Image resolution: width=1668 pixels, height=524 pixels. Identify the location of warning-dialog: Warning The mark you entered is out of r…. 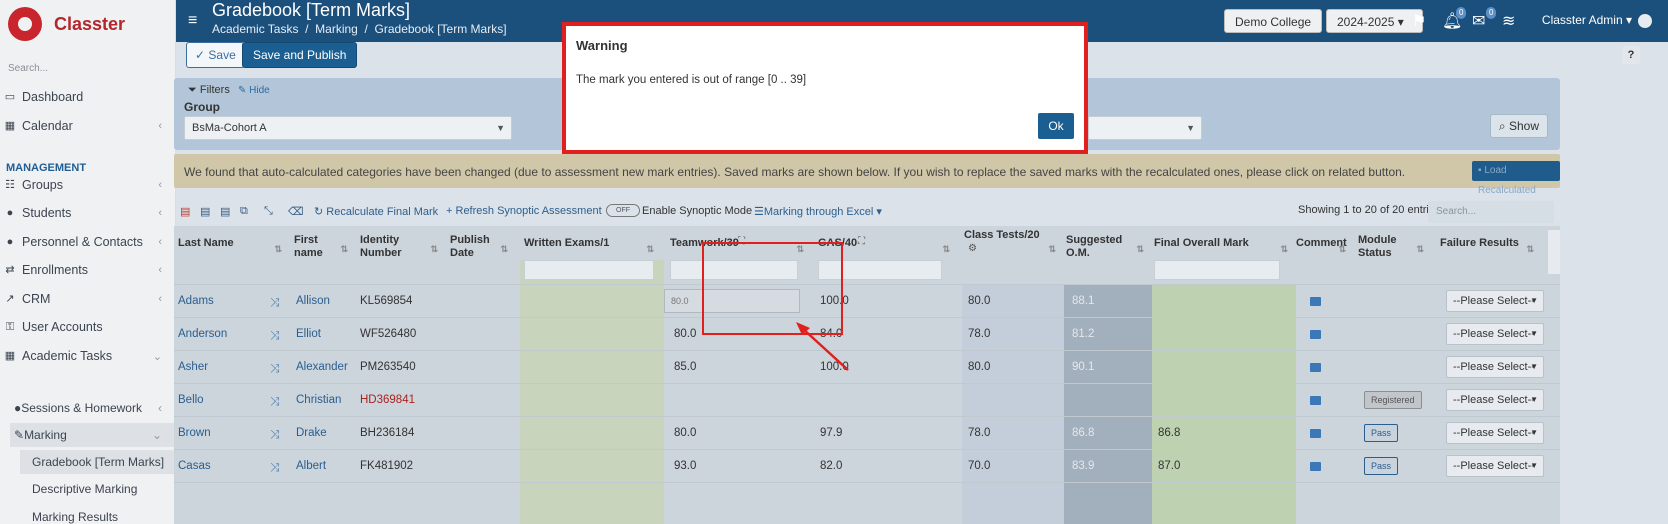
(825, 88).